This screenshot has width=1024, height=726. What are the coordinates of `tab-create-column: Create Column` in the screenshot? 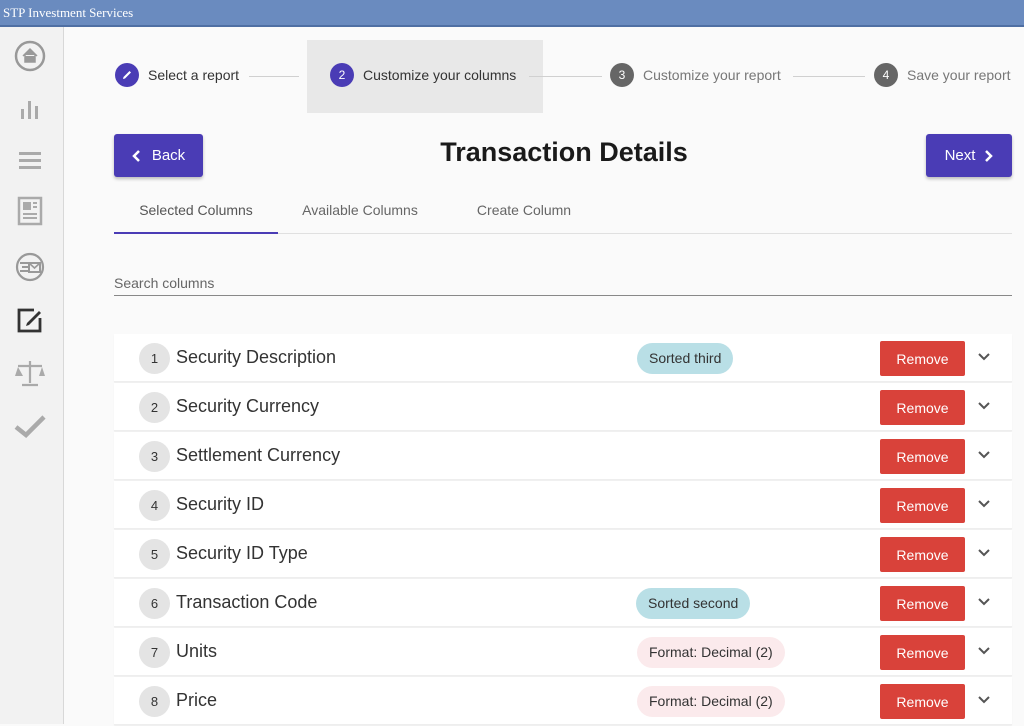 It's located at (524, 213).